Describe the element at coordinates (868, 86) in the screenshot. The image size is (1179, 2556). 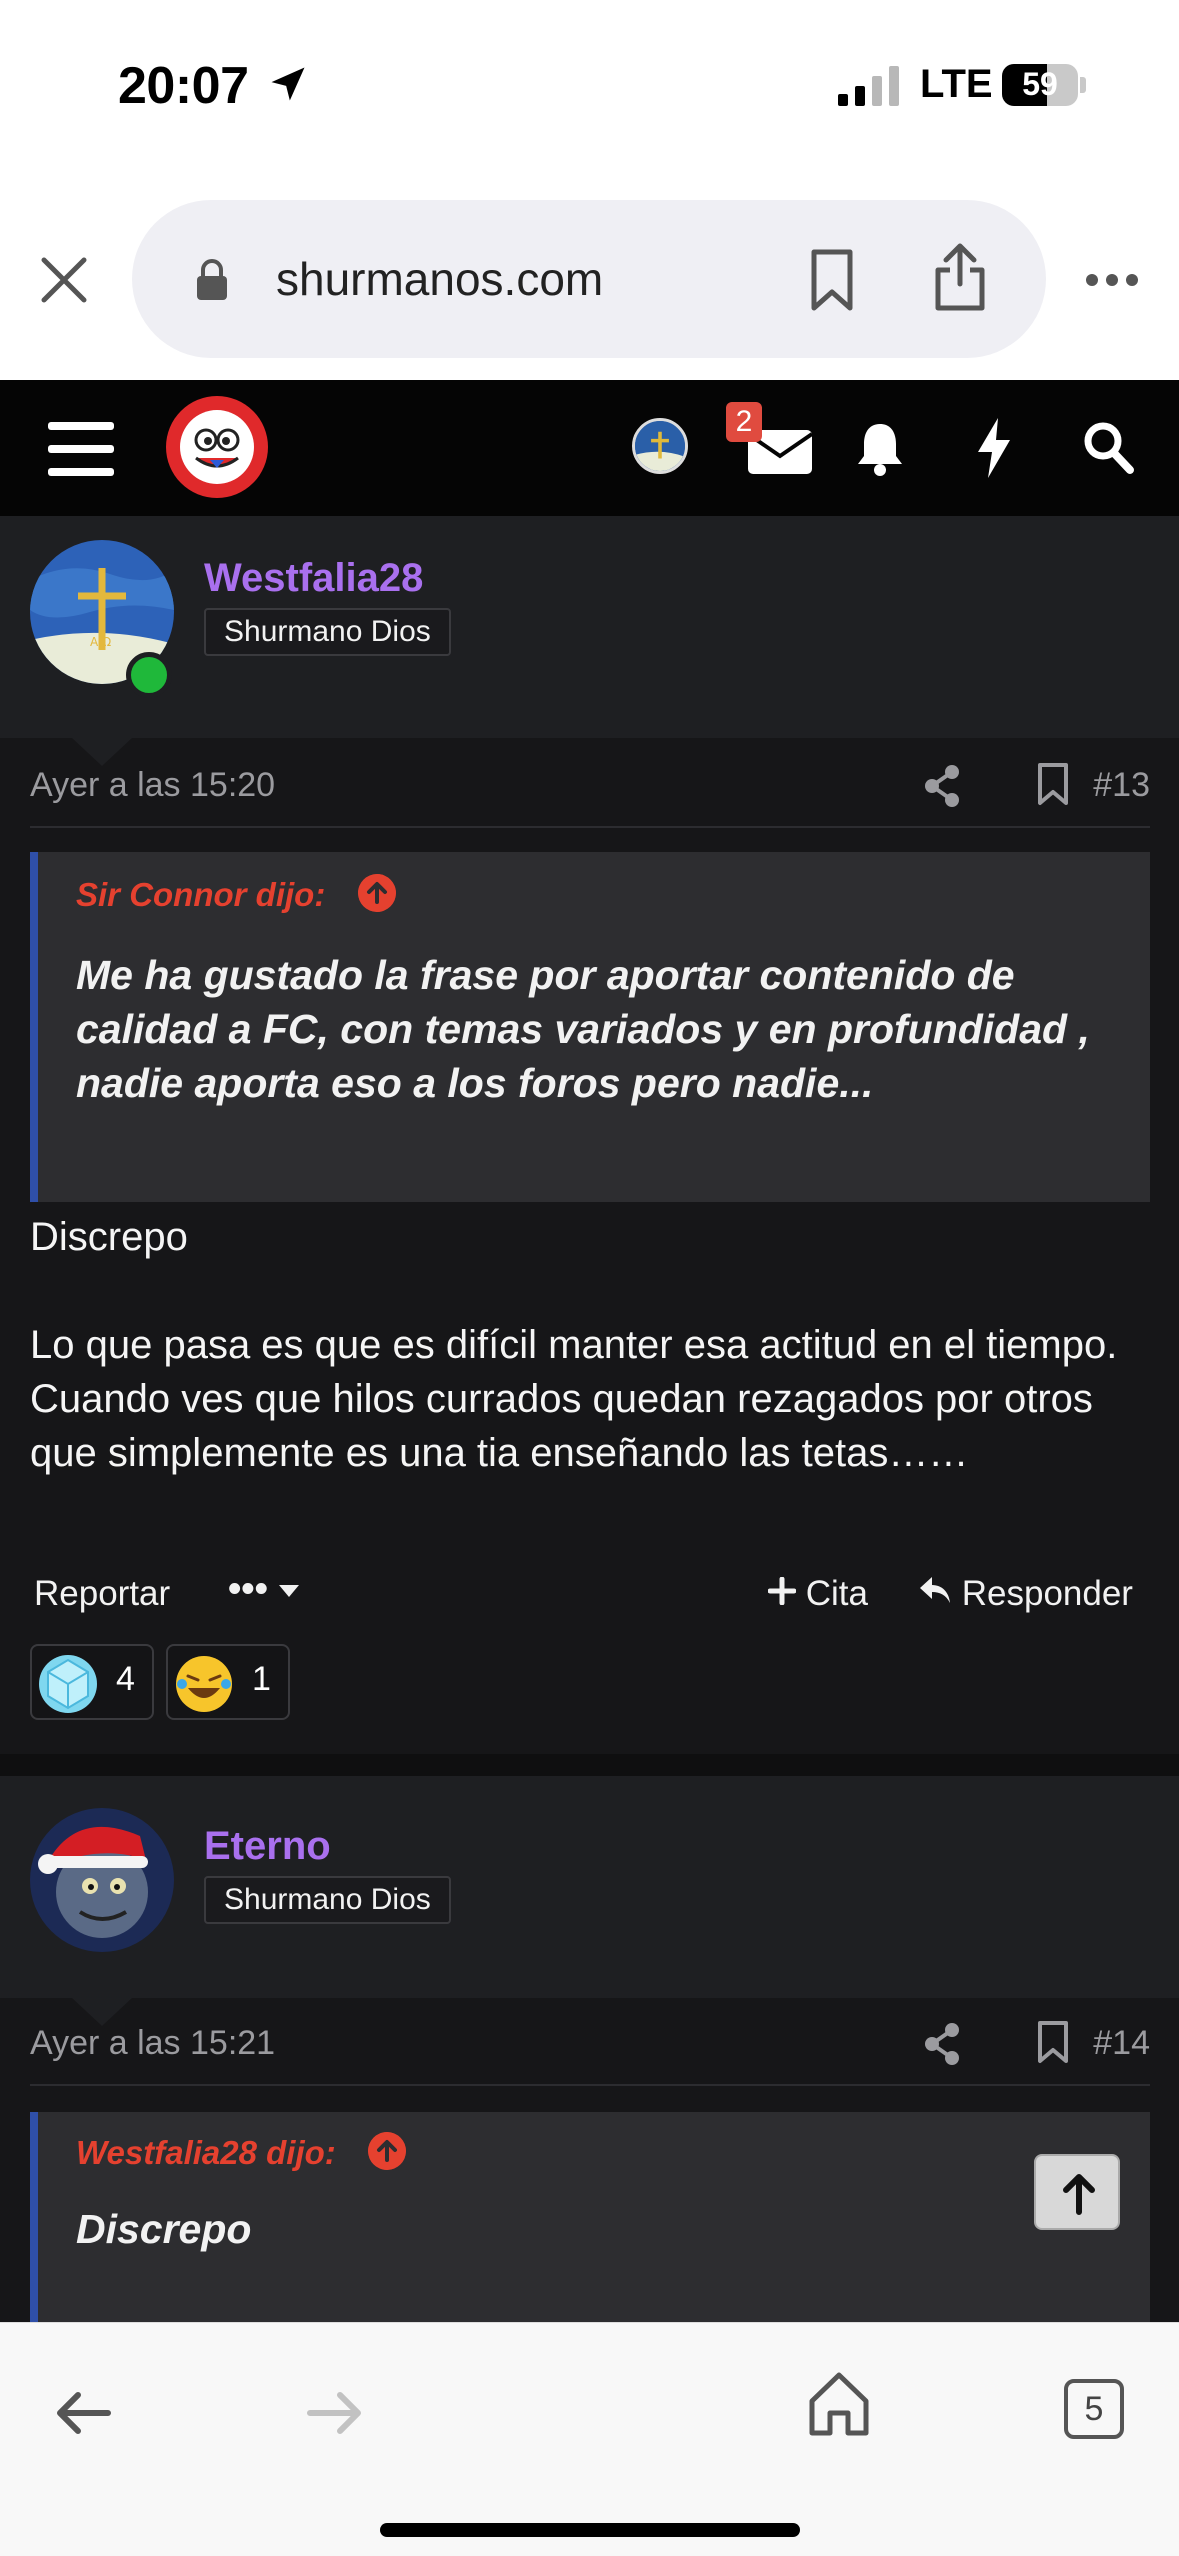
I see `signal-icon` at that location.